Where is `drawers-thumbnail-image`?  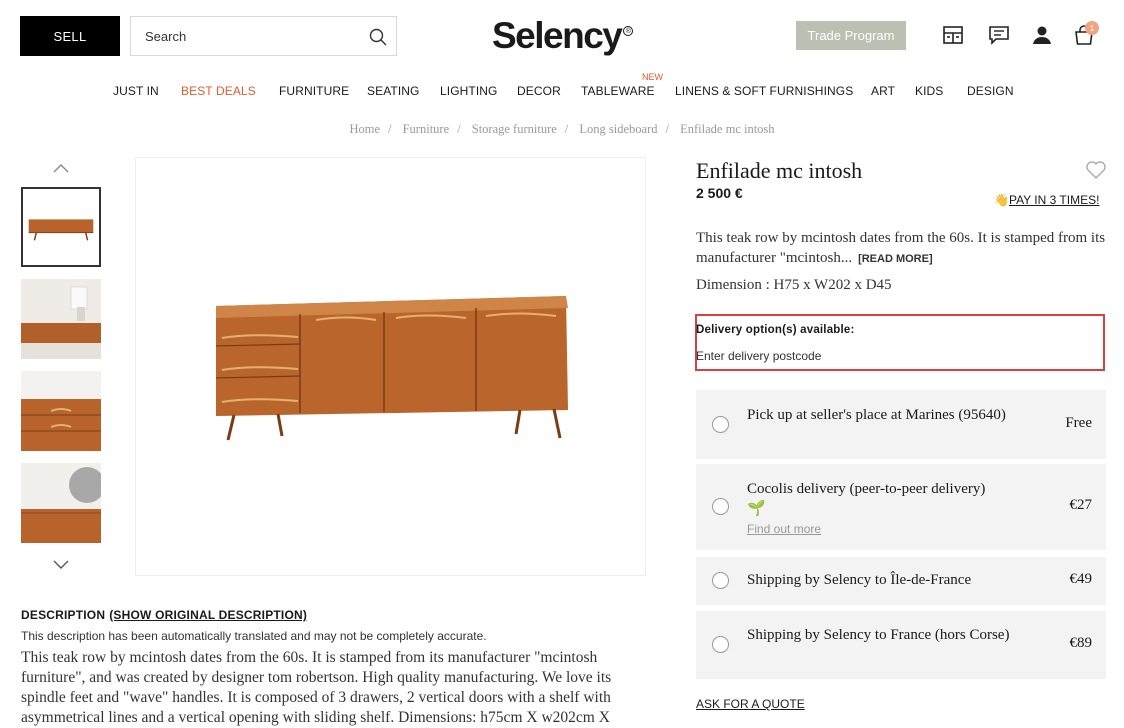
drawers-thumbnail-image is located at coordinates (61, 411).